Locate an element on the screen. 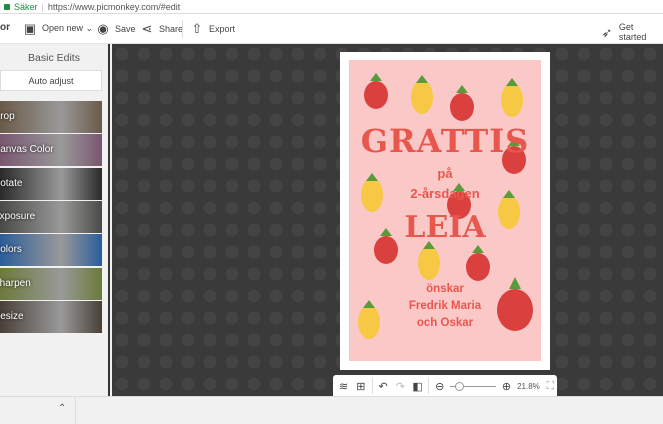 The width and height of the screenshot is (663, 424). lock-icon is located at coordinates (7, 6).